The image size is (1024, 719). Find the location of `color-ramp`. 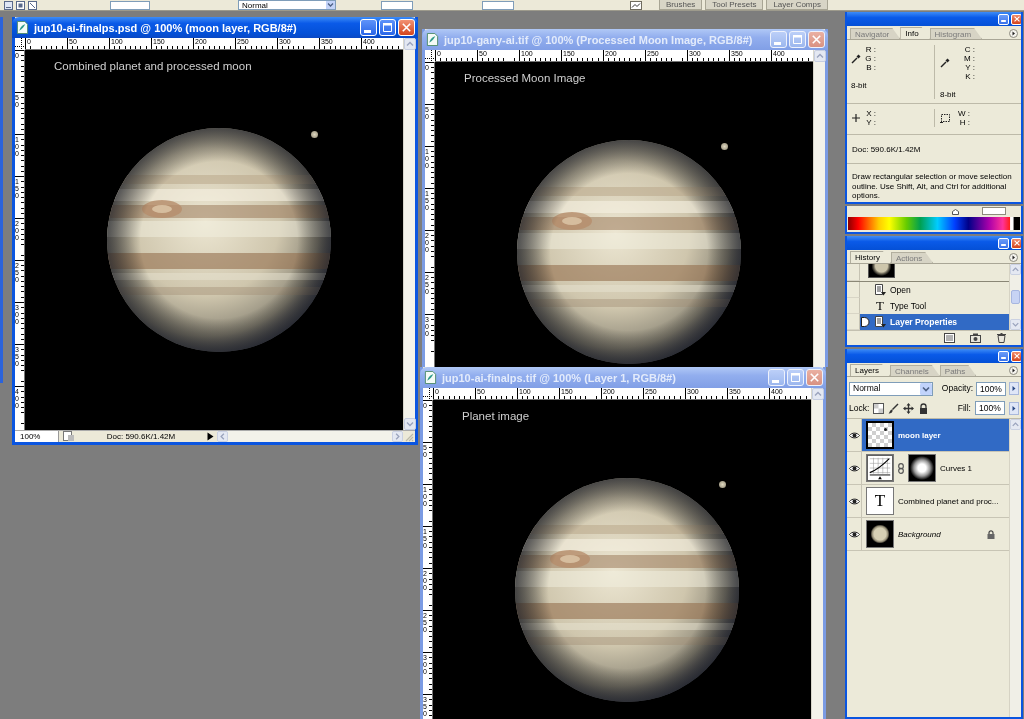

color-ramp is located at coordinates (934, 223).